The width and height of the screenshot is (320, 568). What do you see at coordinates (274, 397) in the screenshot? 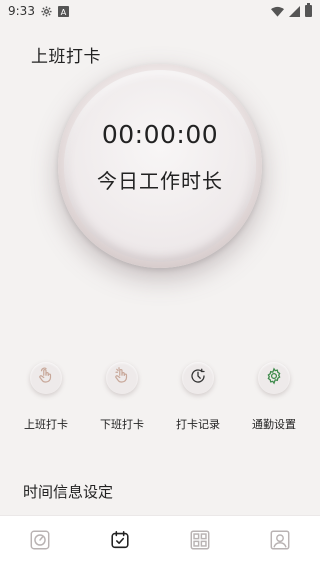
I see `commute-settings-action: 通勤设置` at bounding box center [274, 397].